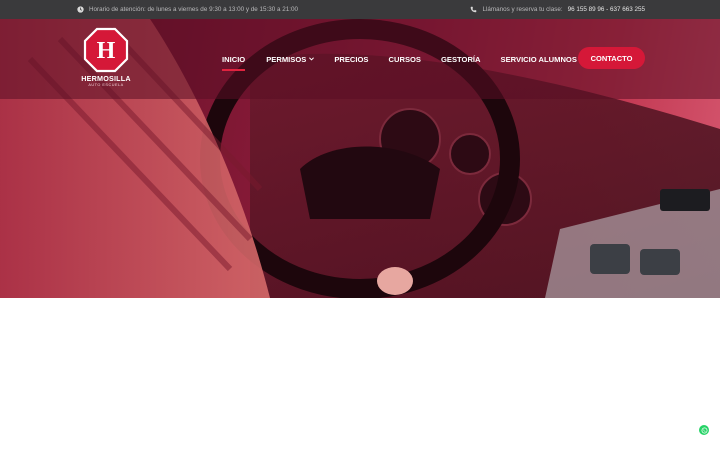 The image size is (720, 450). I want to click on nav-precios: PRECIOS, so click(351, 59).